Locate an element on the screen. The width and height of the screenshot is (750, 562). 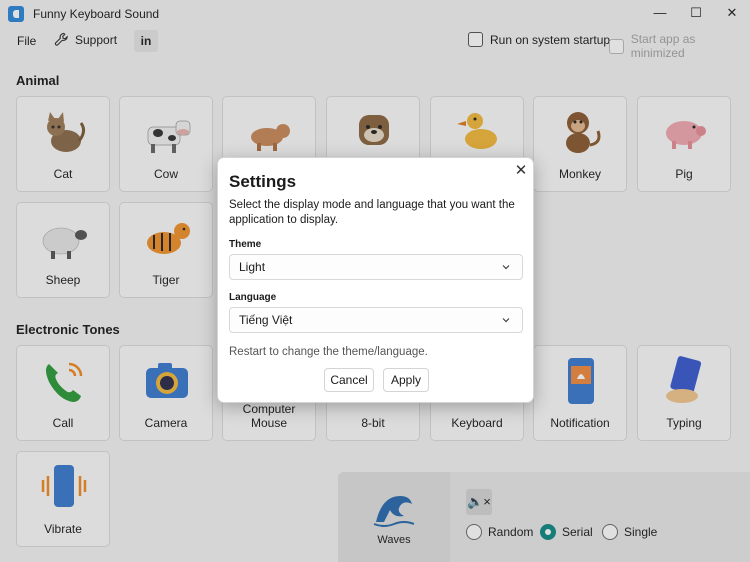
theme-value: Light is located at coordinates (252, 267).